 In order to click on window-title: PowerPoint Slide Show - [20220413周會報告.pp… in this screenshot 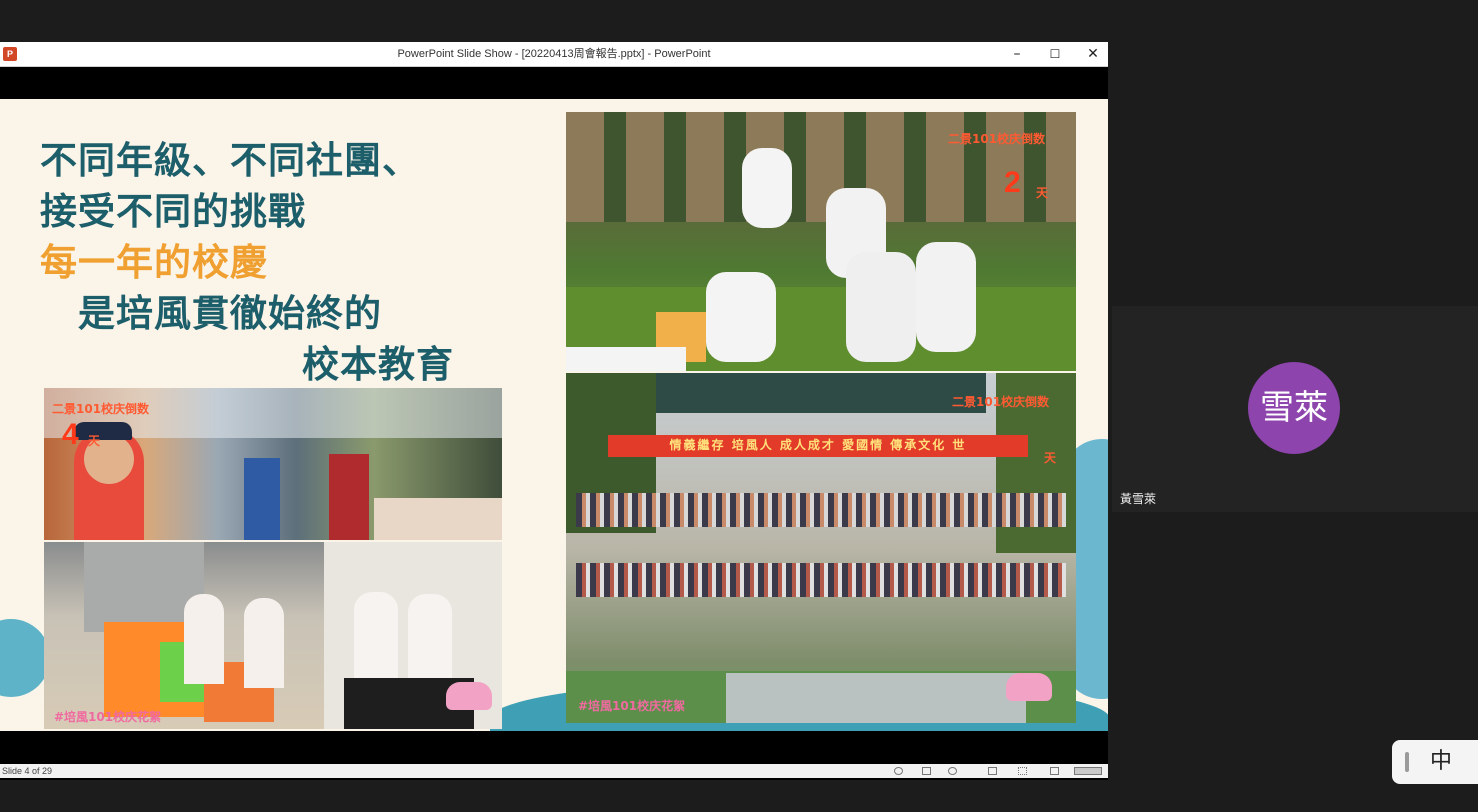, I will do `click(554, 54)`.